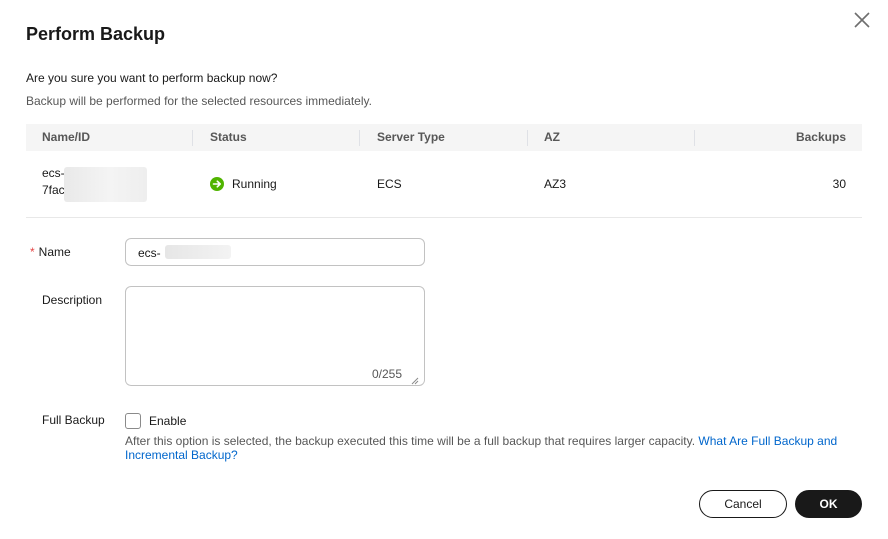 This screenshot has width=888, height=539. Describe the element at coordinates (133, 421) in the screenshot. I see `enable-full-backup-checkbox` at that location.